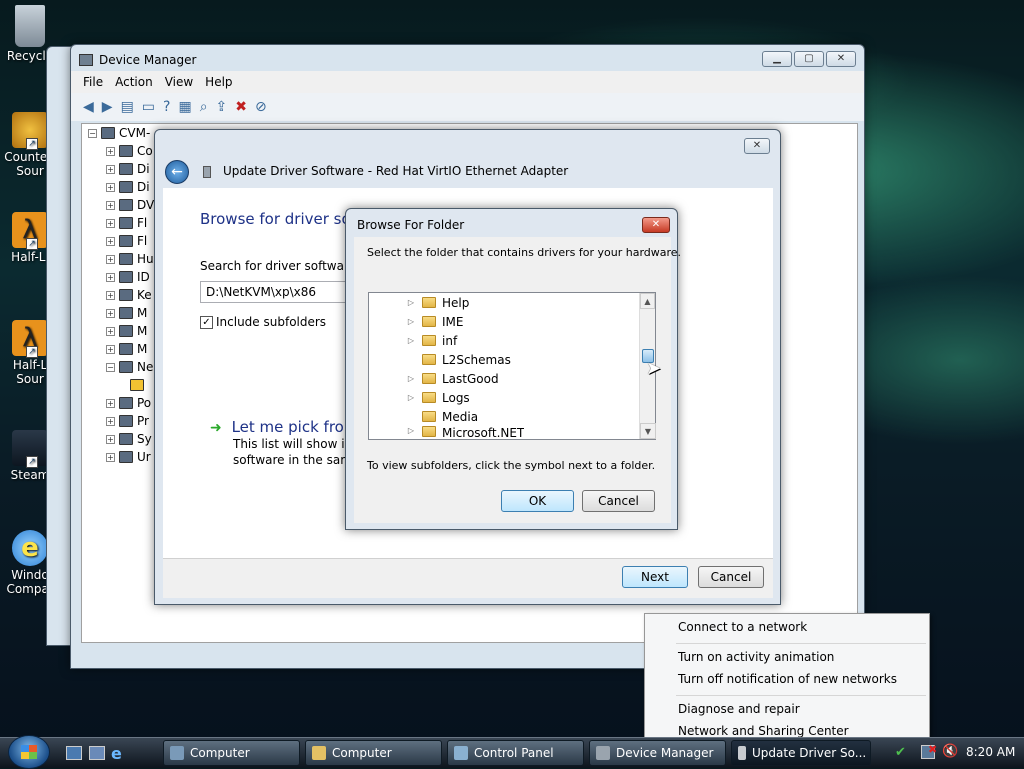  I want to click on menu-view: View, so click(179, 82).